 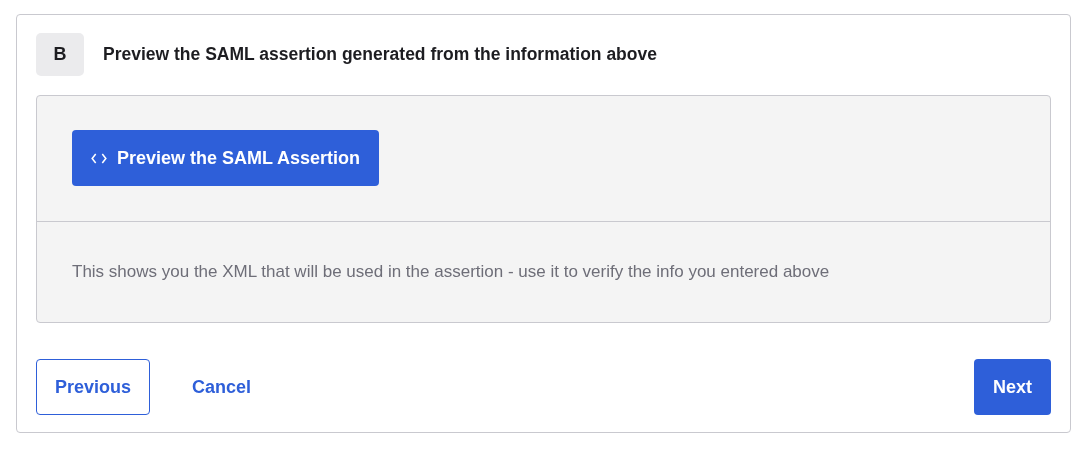 I want to click on preview-button: Preview the SAML Assertion, so click(x=226, y=158).